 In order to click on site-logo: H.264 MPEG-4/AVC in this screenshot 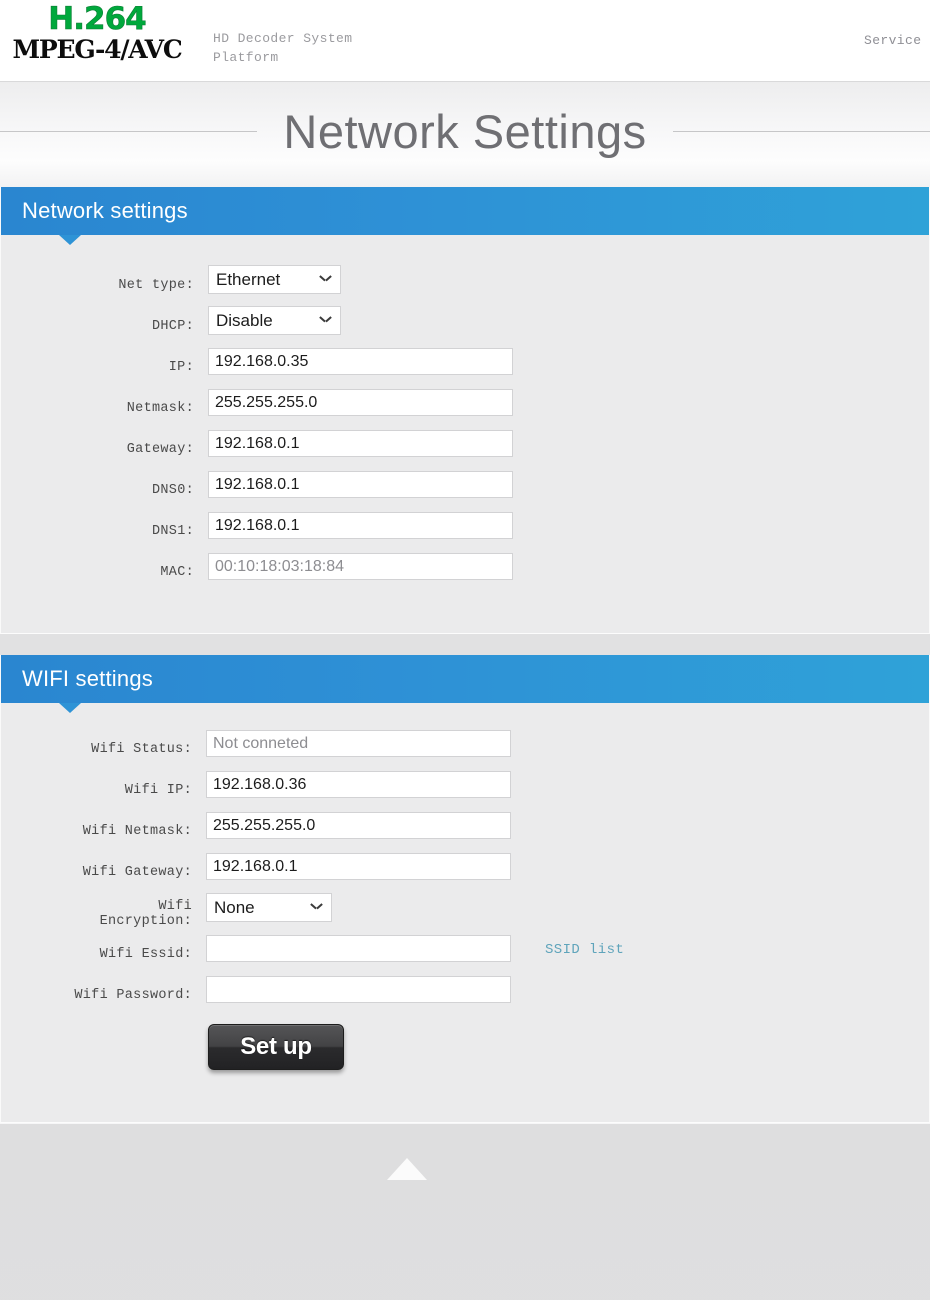, I will do `click(97, 32)`.